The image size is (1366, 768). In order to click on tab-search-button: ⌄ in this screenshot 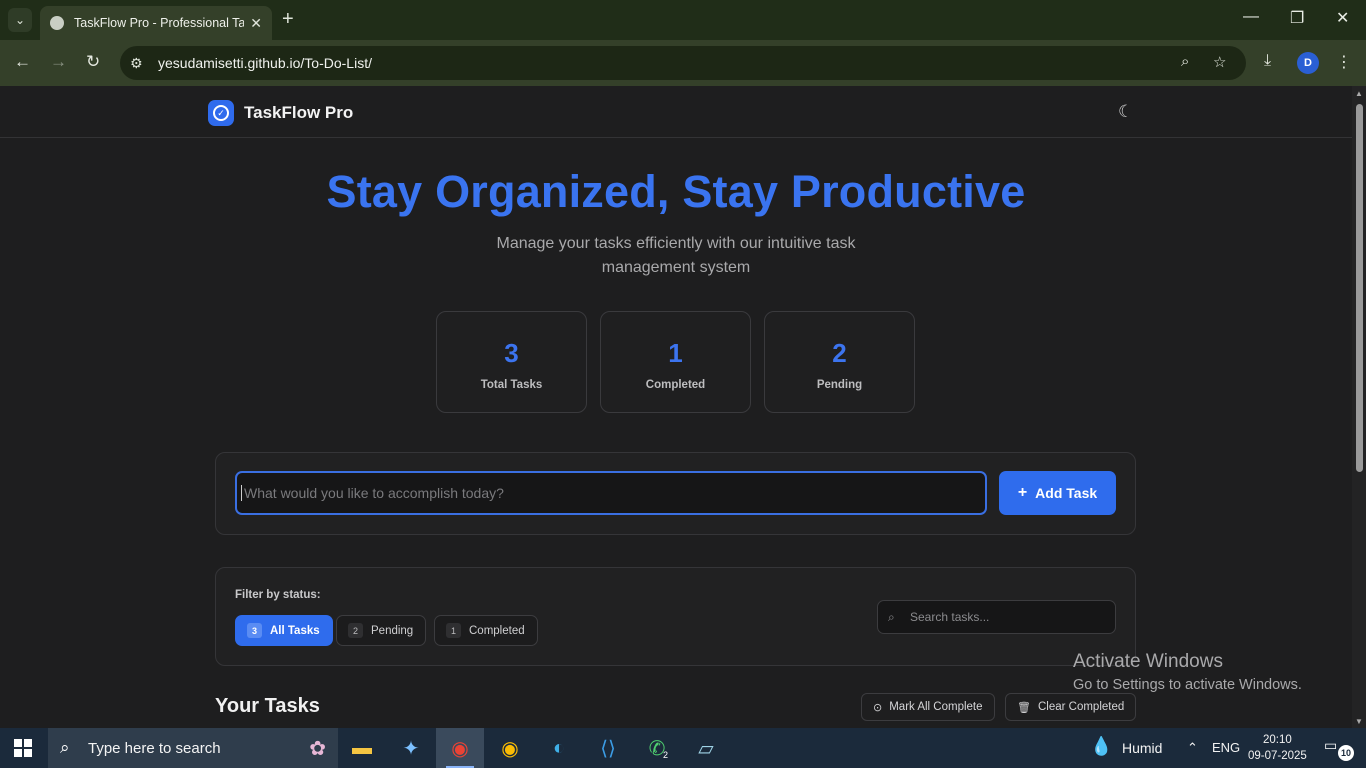, I will do `click(20, 20)`.